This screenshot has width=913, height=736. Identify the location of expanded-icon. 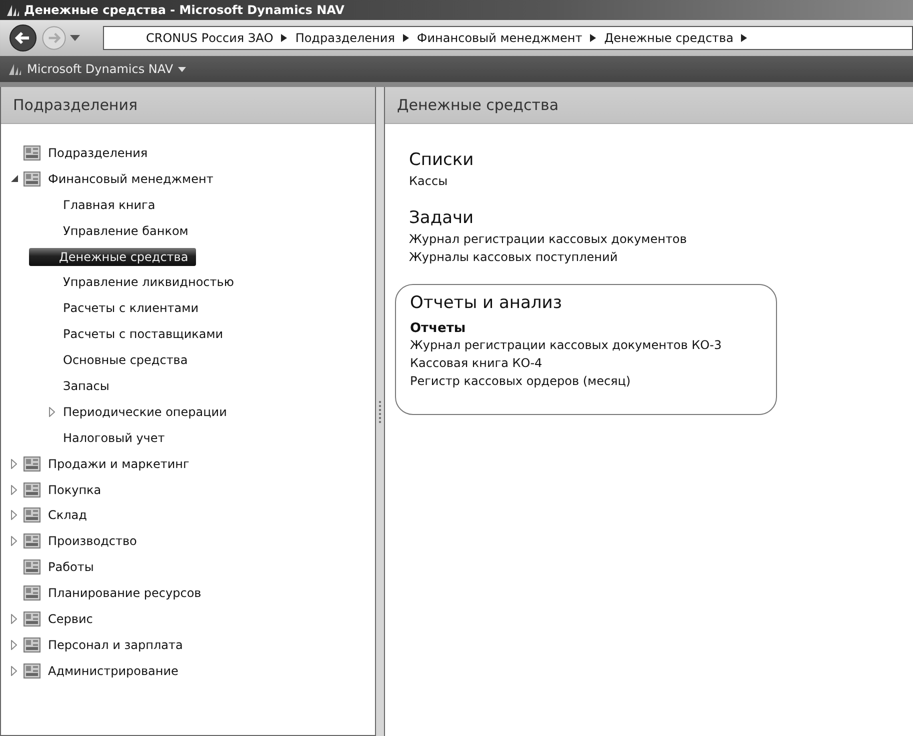
(14, 178).